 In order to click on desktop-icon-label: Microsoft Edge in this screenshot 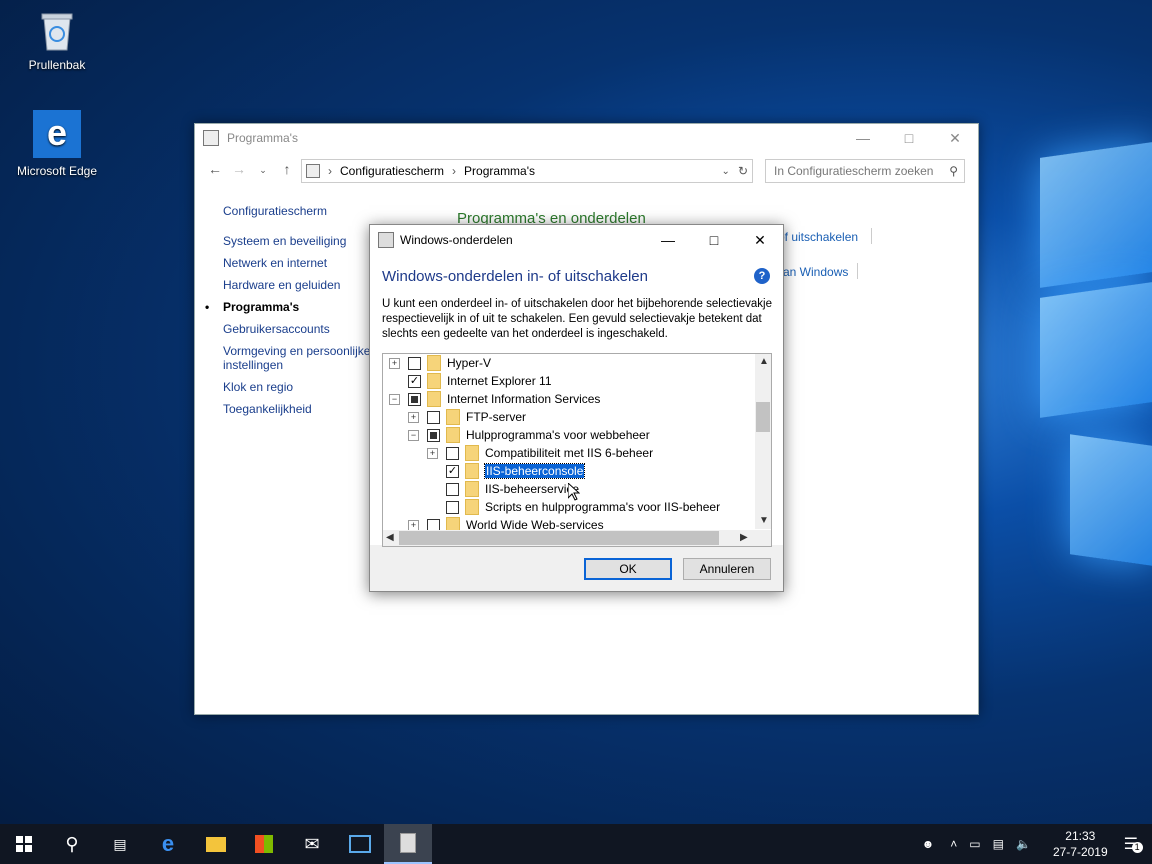, I will do `click(57, 171)`.